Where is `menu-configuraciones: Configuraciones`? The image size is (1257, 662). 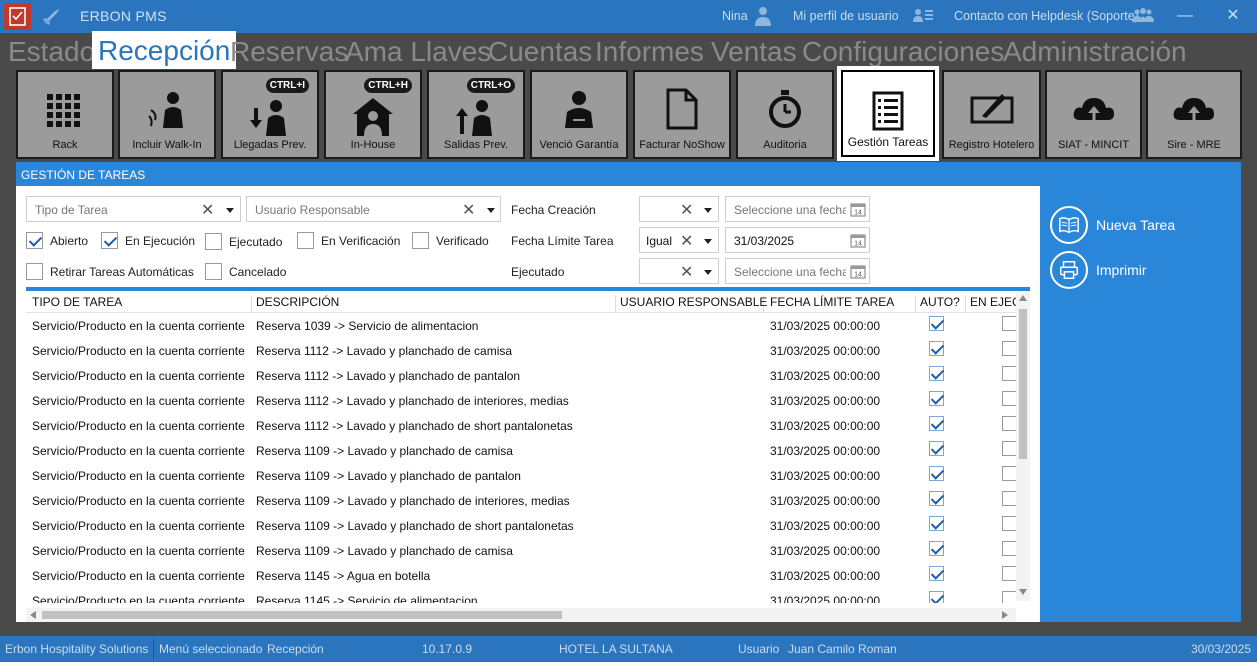 menu-configuraciones: Configuraciones is located at coordinates (903, 52).